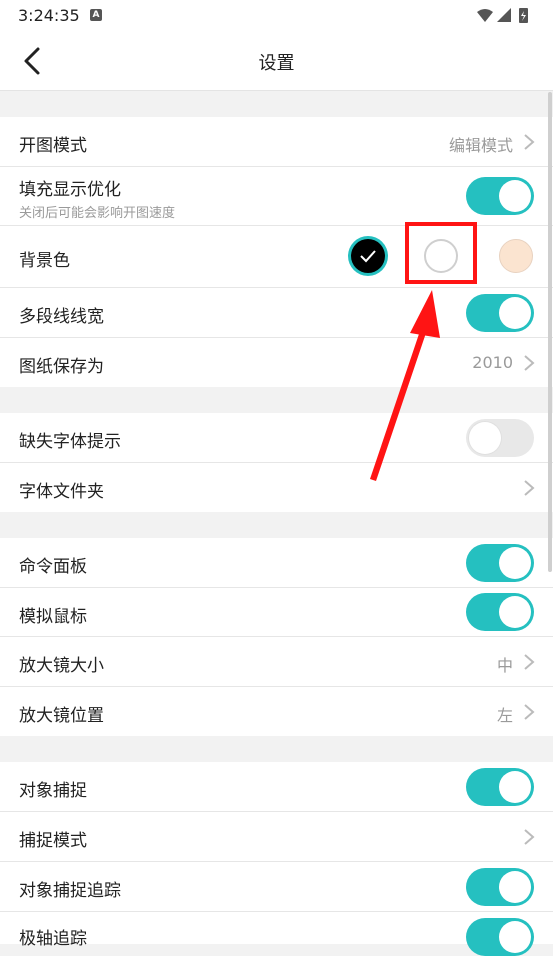  What do you see at coordinates (276, 711) in the screenshot?
I see `row-magnifier-position: 放大镜位置 左` at bounding box center [276, 711].